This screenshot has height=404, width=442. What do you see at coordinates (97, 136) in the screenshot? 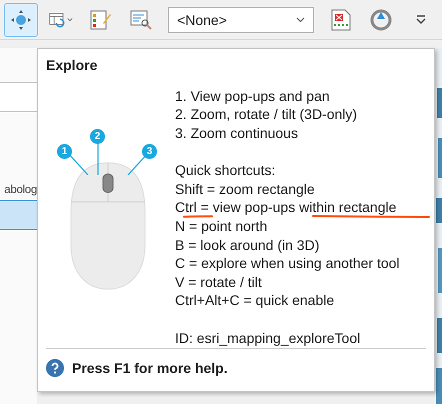
I see `callout-number: 2` at bounding box center [97, 136].